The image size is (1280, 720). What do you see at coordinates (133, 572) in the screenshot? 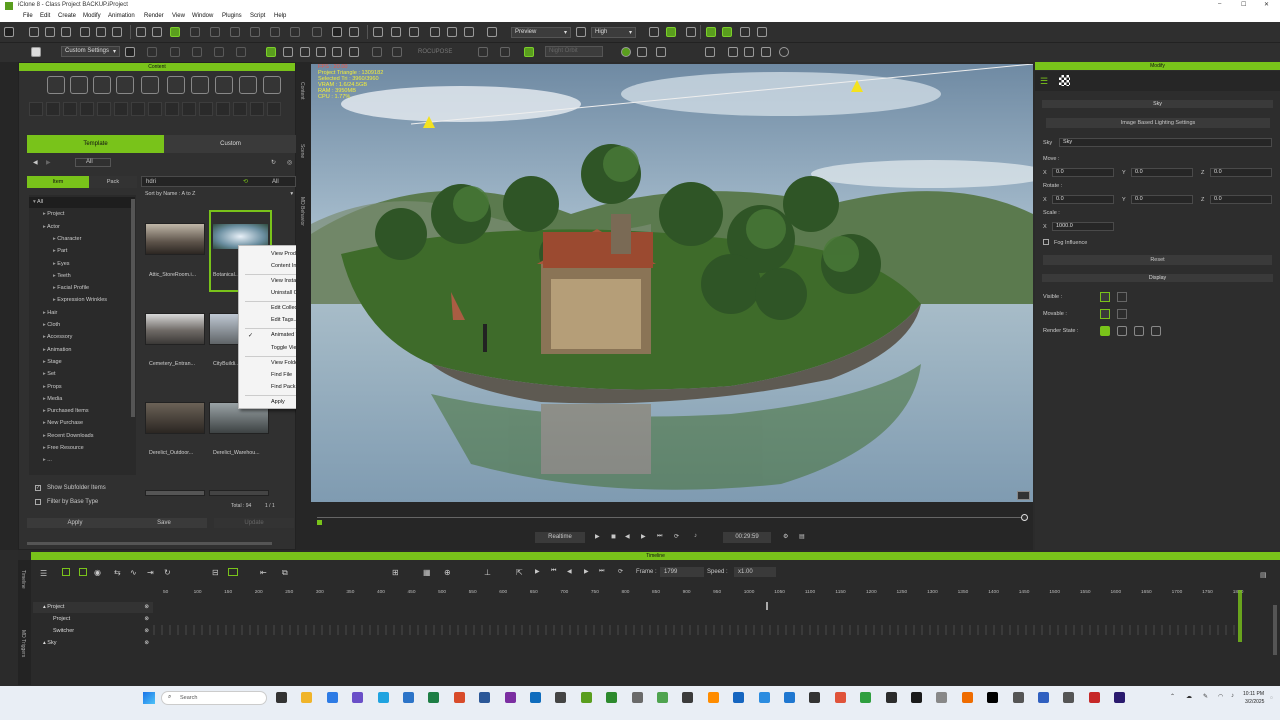
I see `curve-editor-icon: ∿` at bounding box center [133, 572].